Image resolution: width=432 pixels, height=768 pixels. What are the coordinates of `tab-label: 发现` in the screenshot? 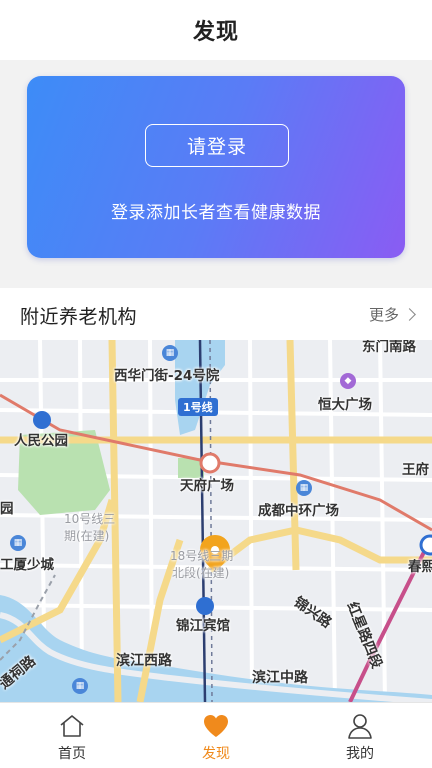 It's located at (216, 754).